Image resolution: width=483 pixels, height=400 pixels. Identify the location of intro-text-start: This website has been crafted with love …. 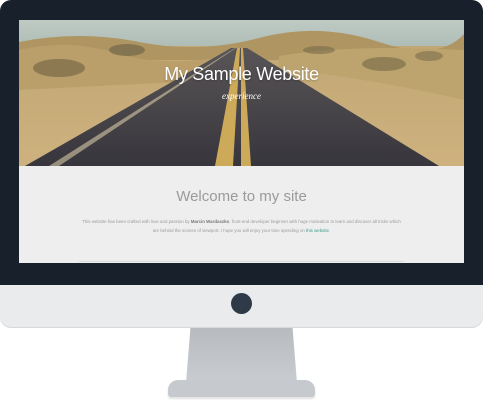
(136, 221).